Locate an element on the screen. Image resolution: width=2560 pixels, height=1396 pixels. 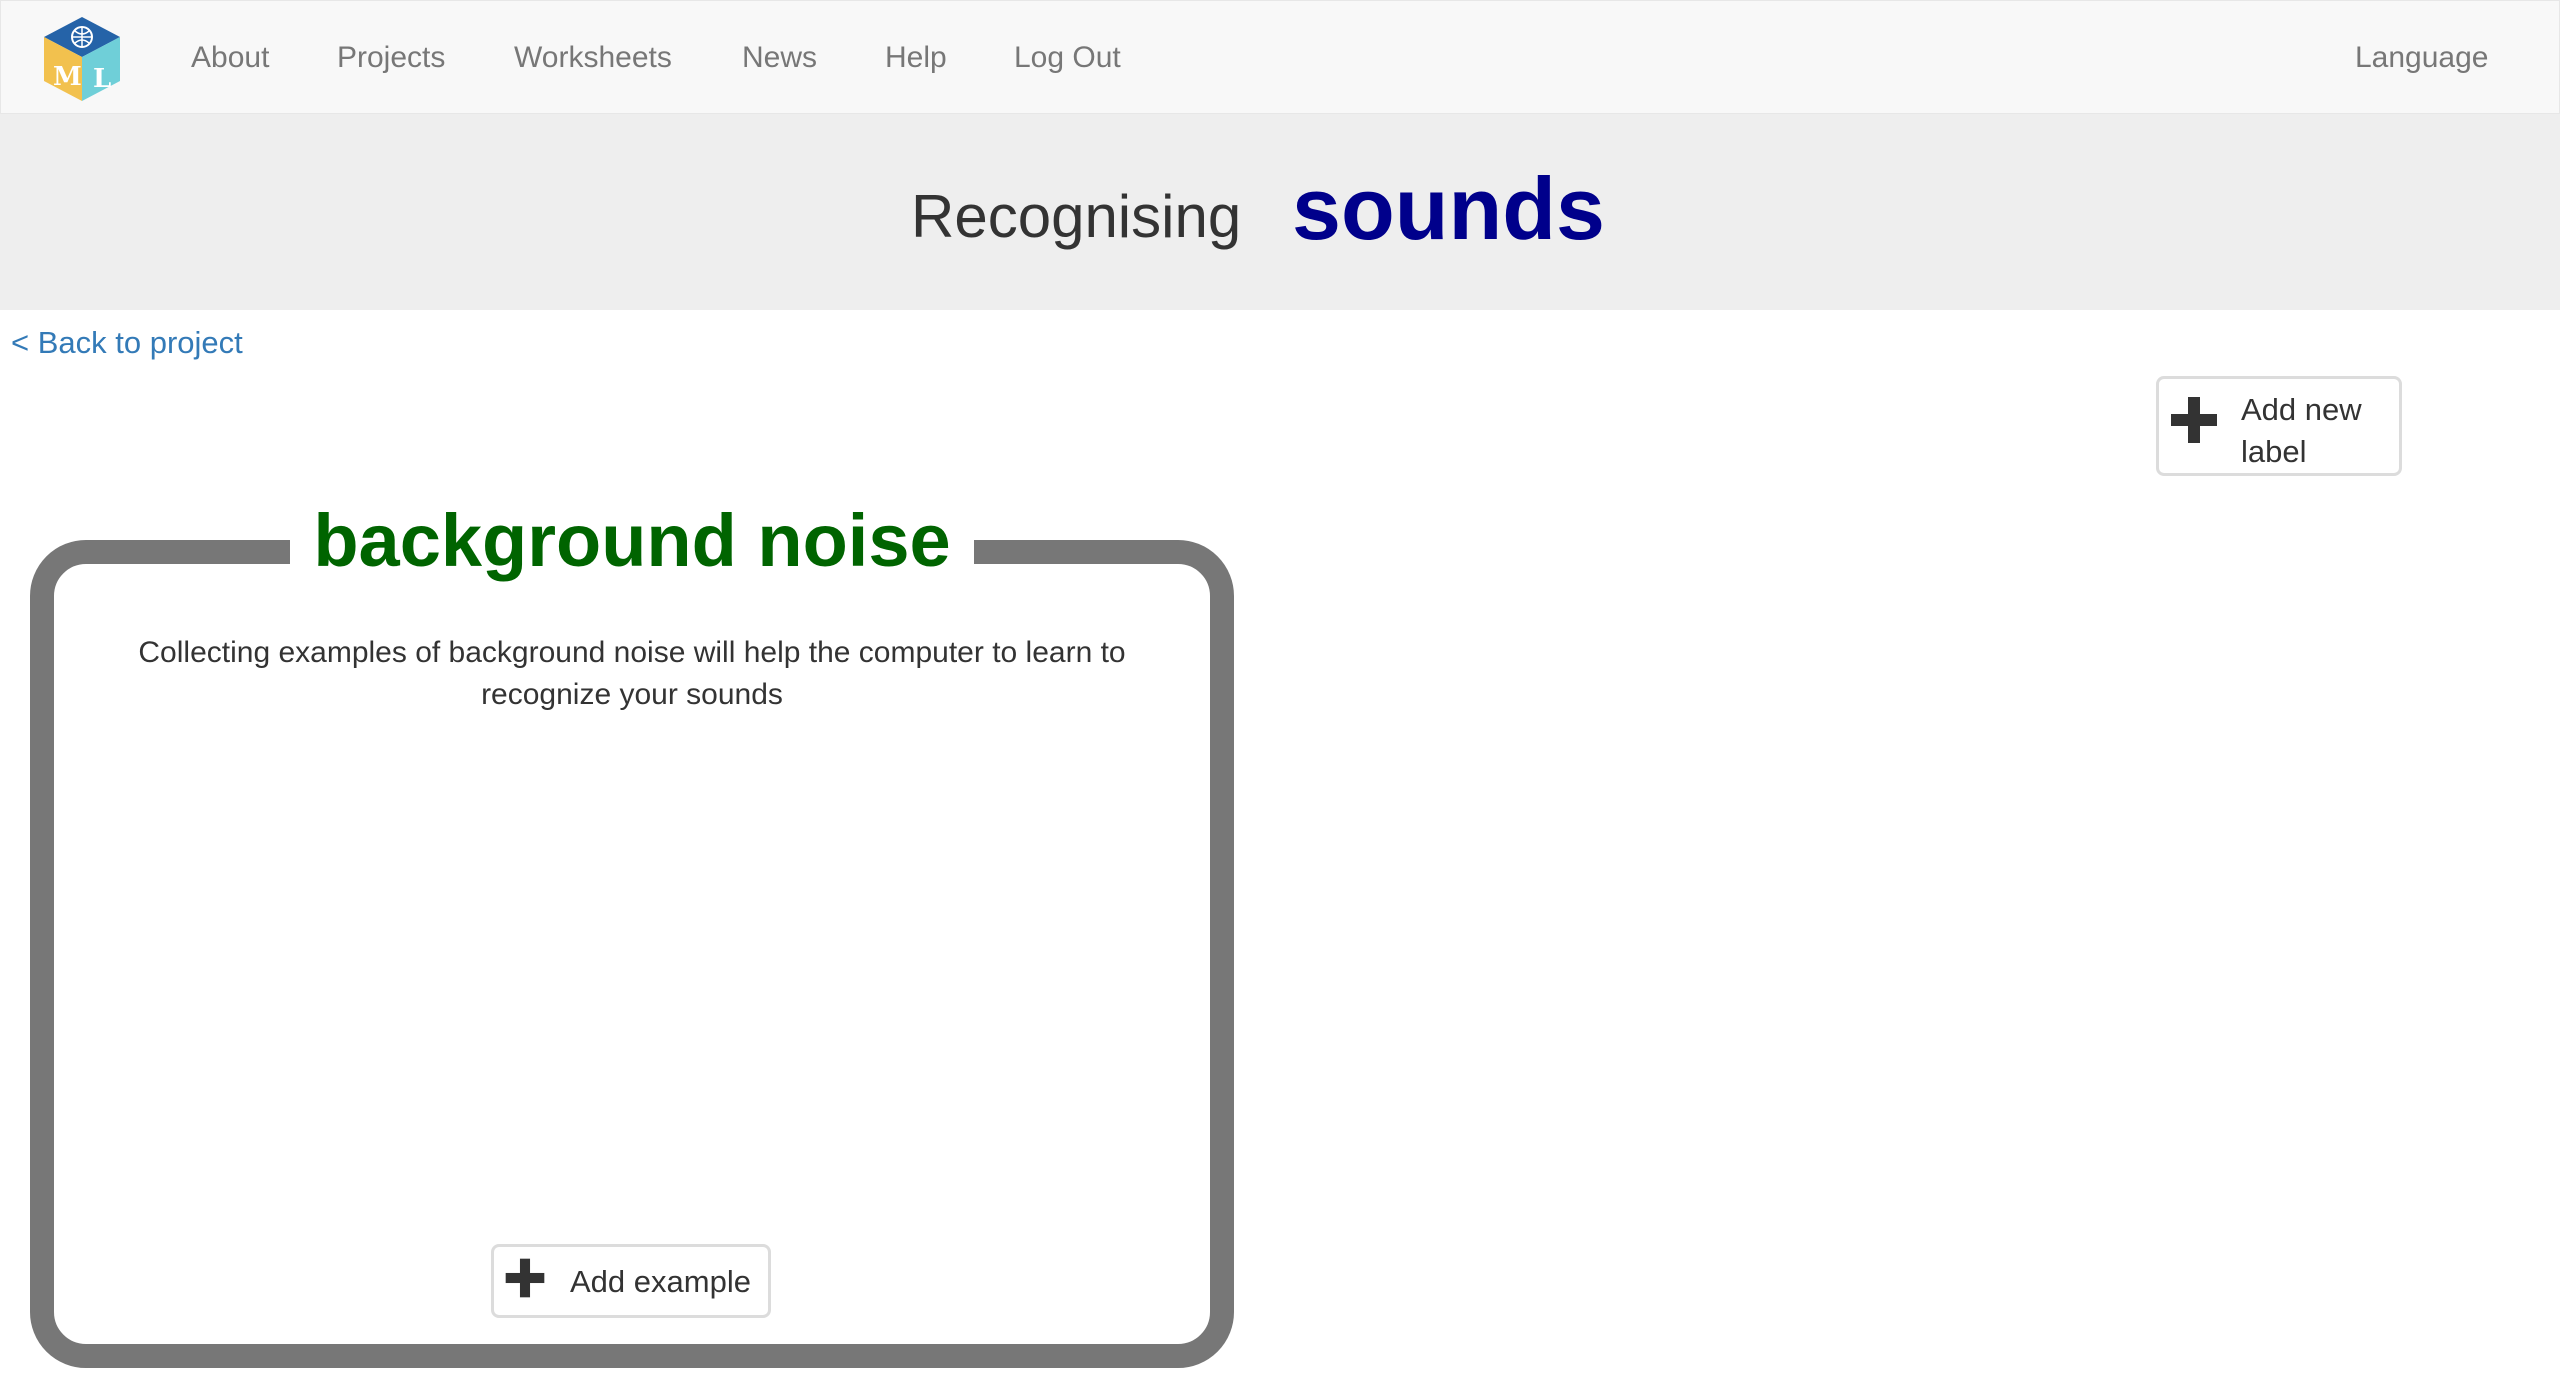
project-type: sounds is located at coordinates (1448, 208).